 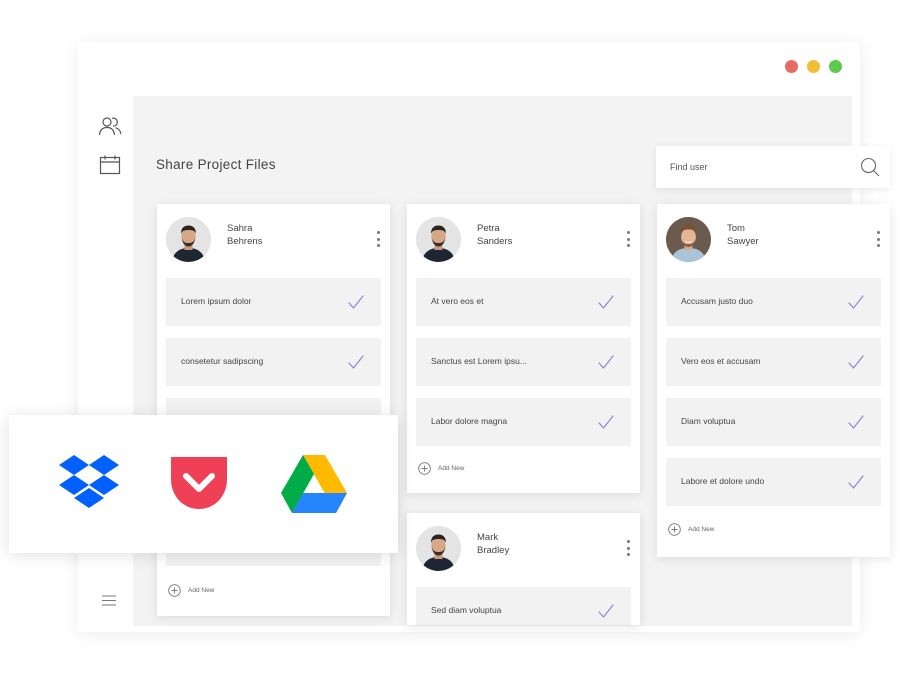 What do you see at coordinates (273, 362) in the screenshot?
I see `task-item: consetetur sadipscing` at bounding box center [273, 362].